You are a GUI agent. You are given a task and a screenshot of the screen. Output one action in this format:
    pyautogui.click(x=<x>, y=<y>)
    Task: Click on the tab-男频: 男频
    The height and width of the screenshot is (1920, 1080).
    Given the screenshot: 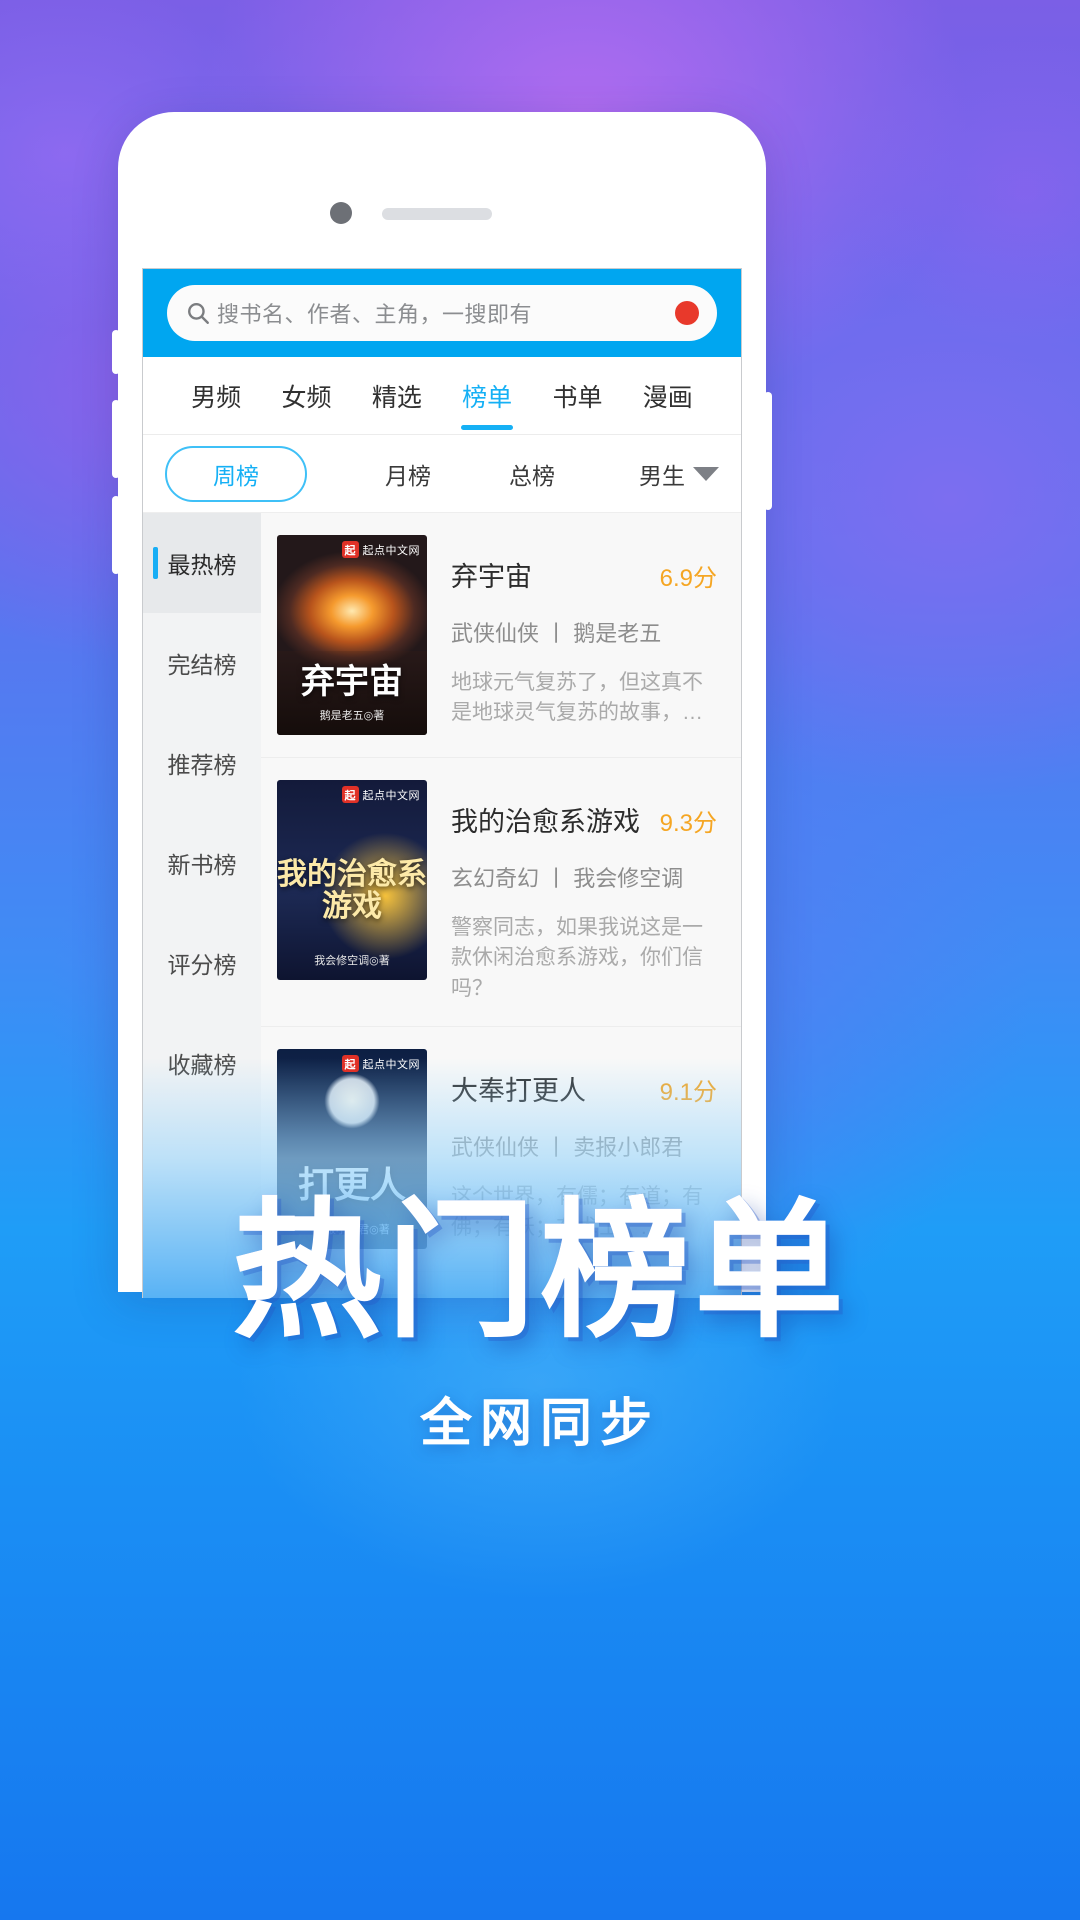 What is the action you would take?
    pyautogui.click(x=216, y=395)
    